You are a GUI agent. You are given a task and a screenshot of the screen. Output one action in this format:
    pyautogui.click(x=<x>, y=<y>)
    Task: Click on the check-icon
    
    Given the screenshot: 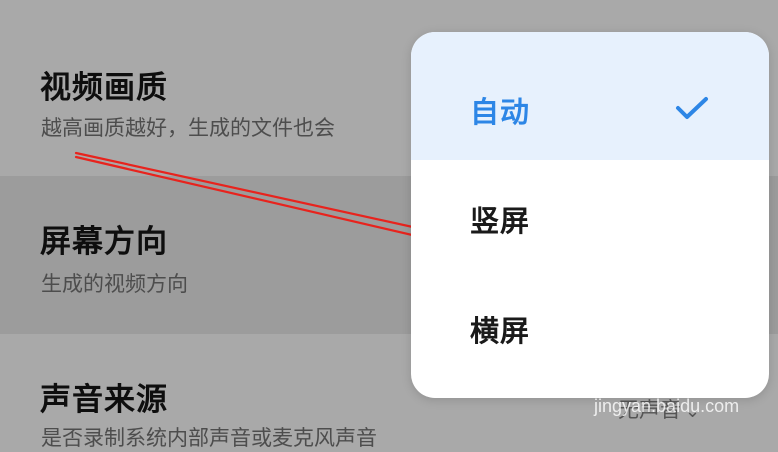 What is the action you would take?
    pyautogui.click(x=692, y=108)
    